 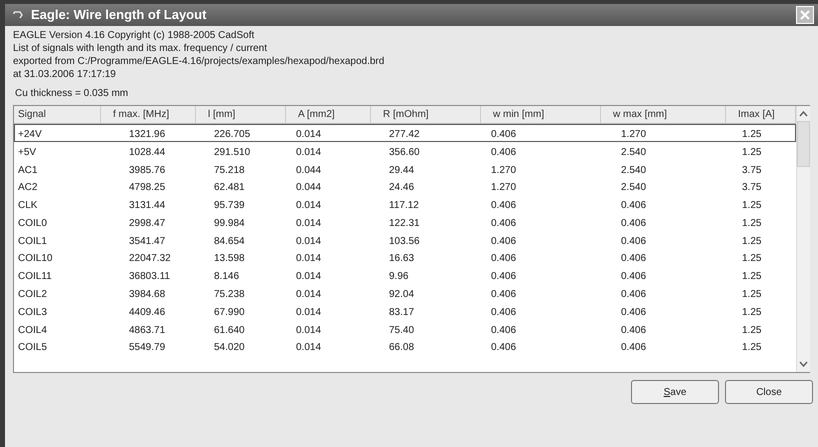 I want to click on table-cell: 3541.47, so click(x=147, y=241).